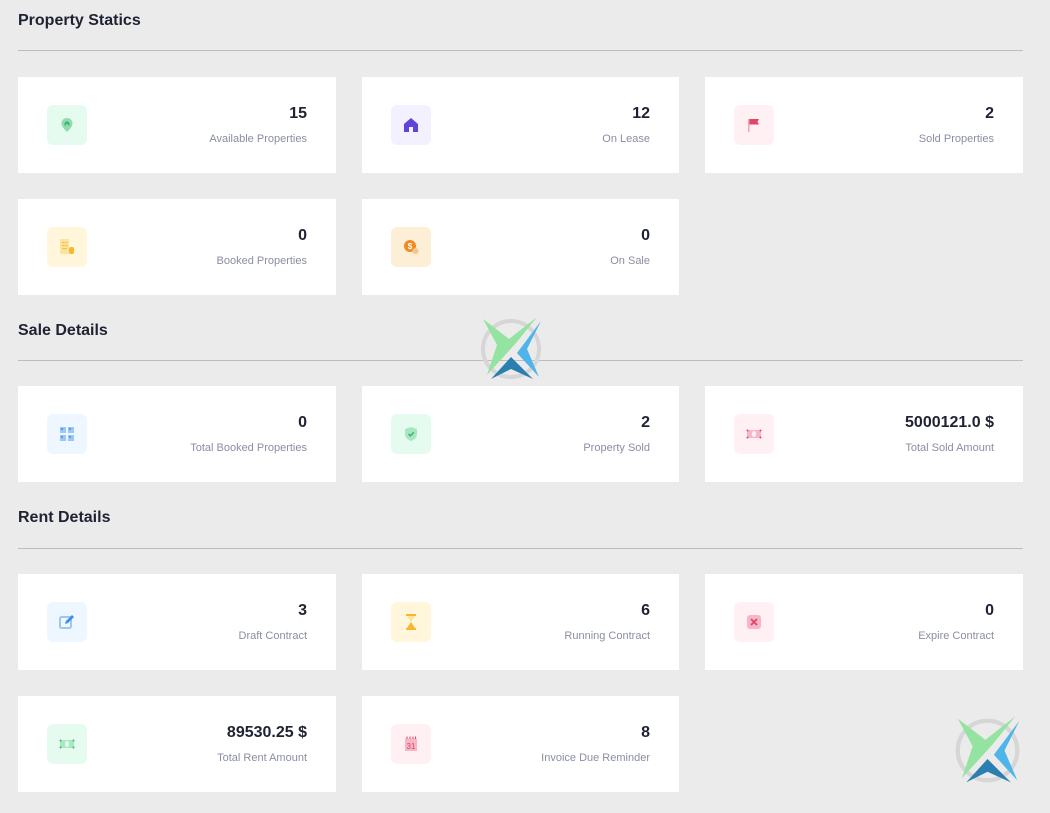  Describe the element at coordinates (956, 139) in the screenshot. I see `card-label: Sold Properties` at that location.